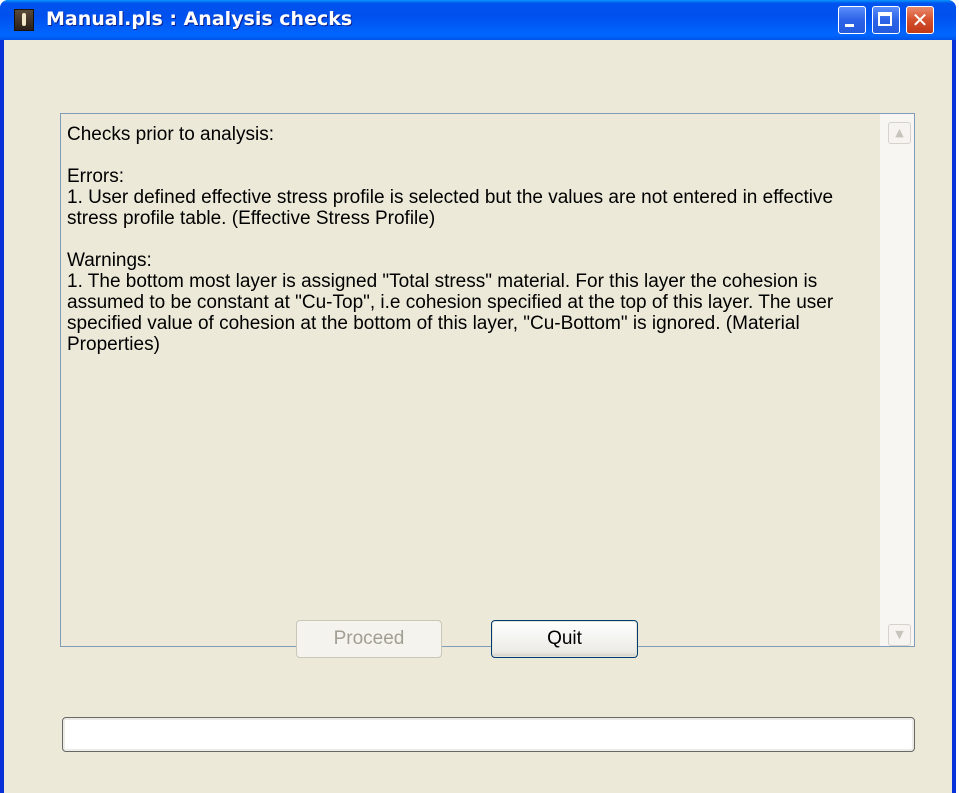  Describe the element at coordinates (488, 734) in the screenshot. I see `progress-bar` at that location.